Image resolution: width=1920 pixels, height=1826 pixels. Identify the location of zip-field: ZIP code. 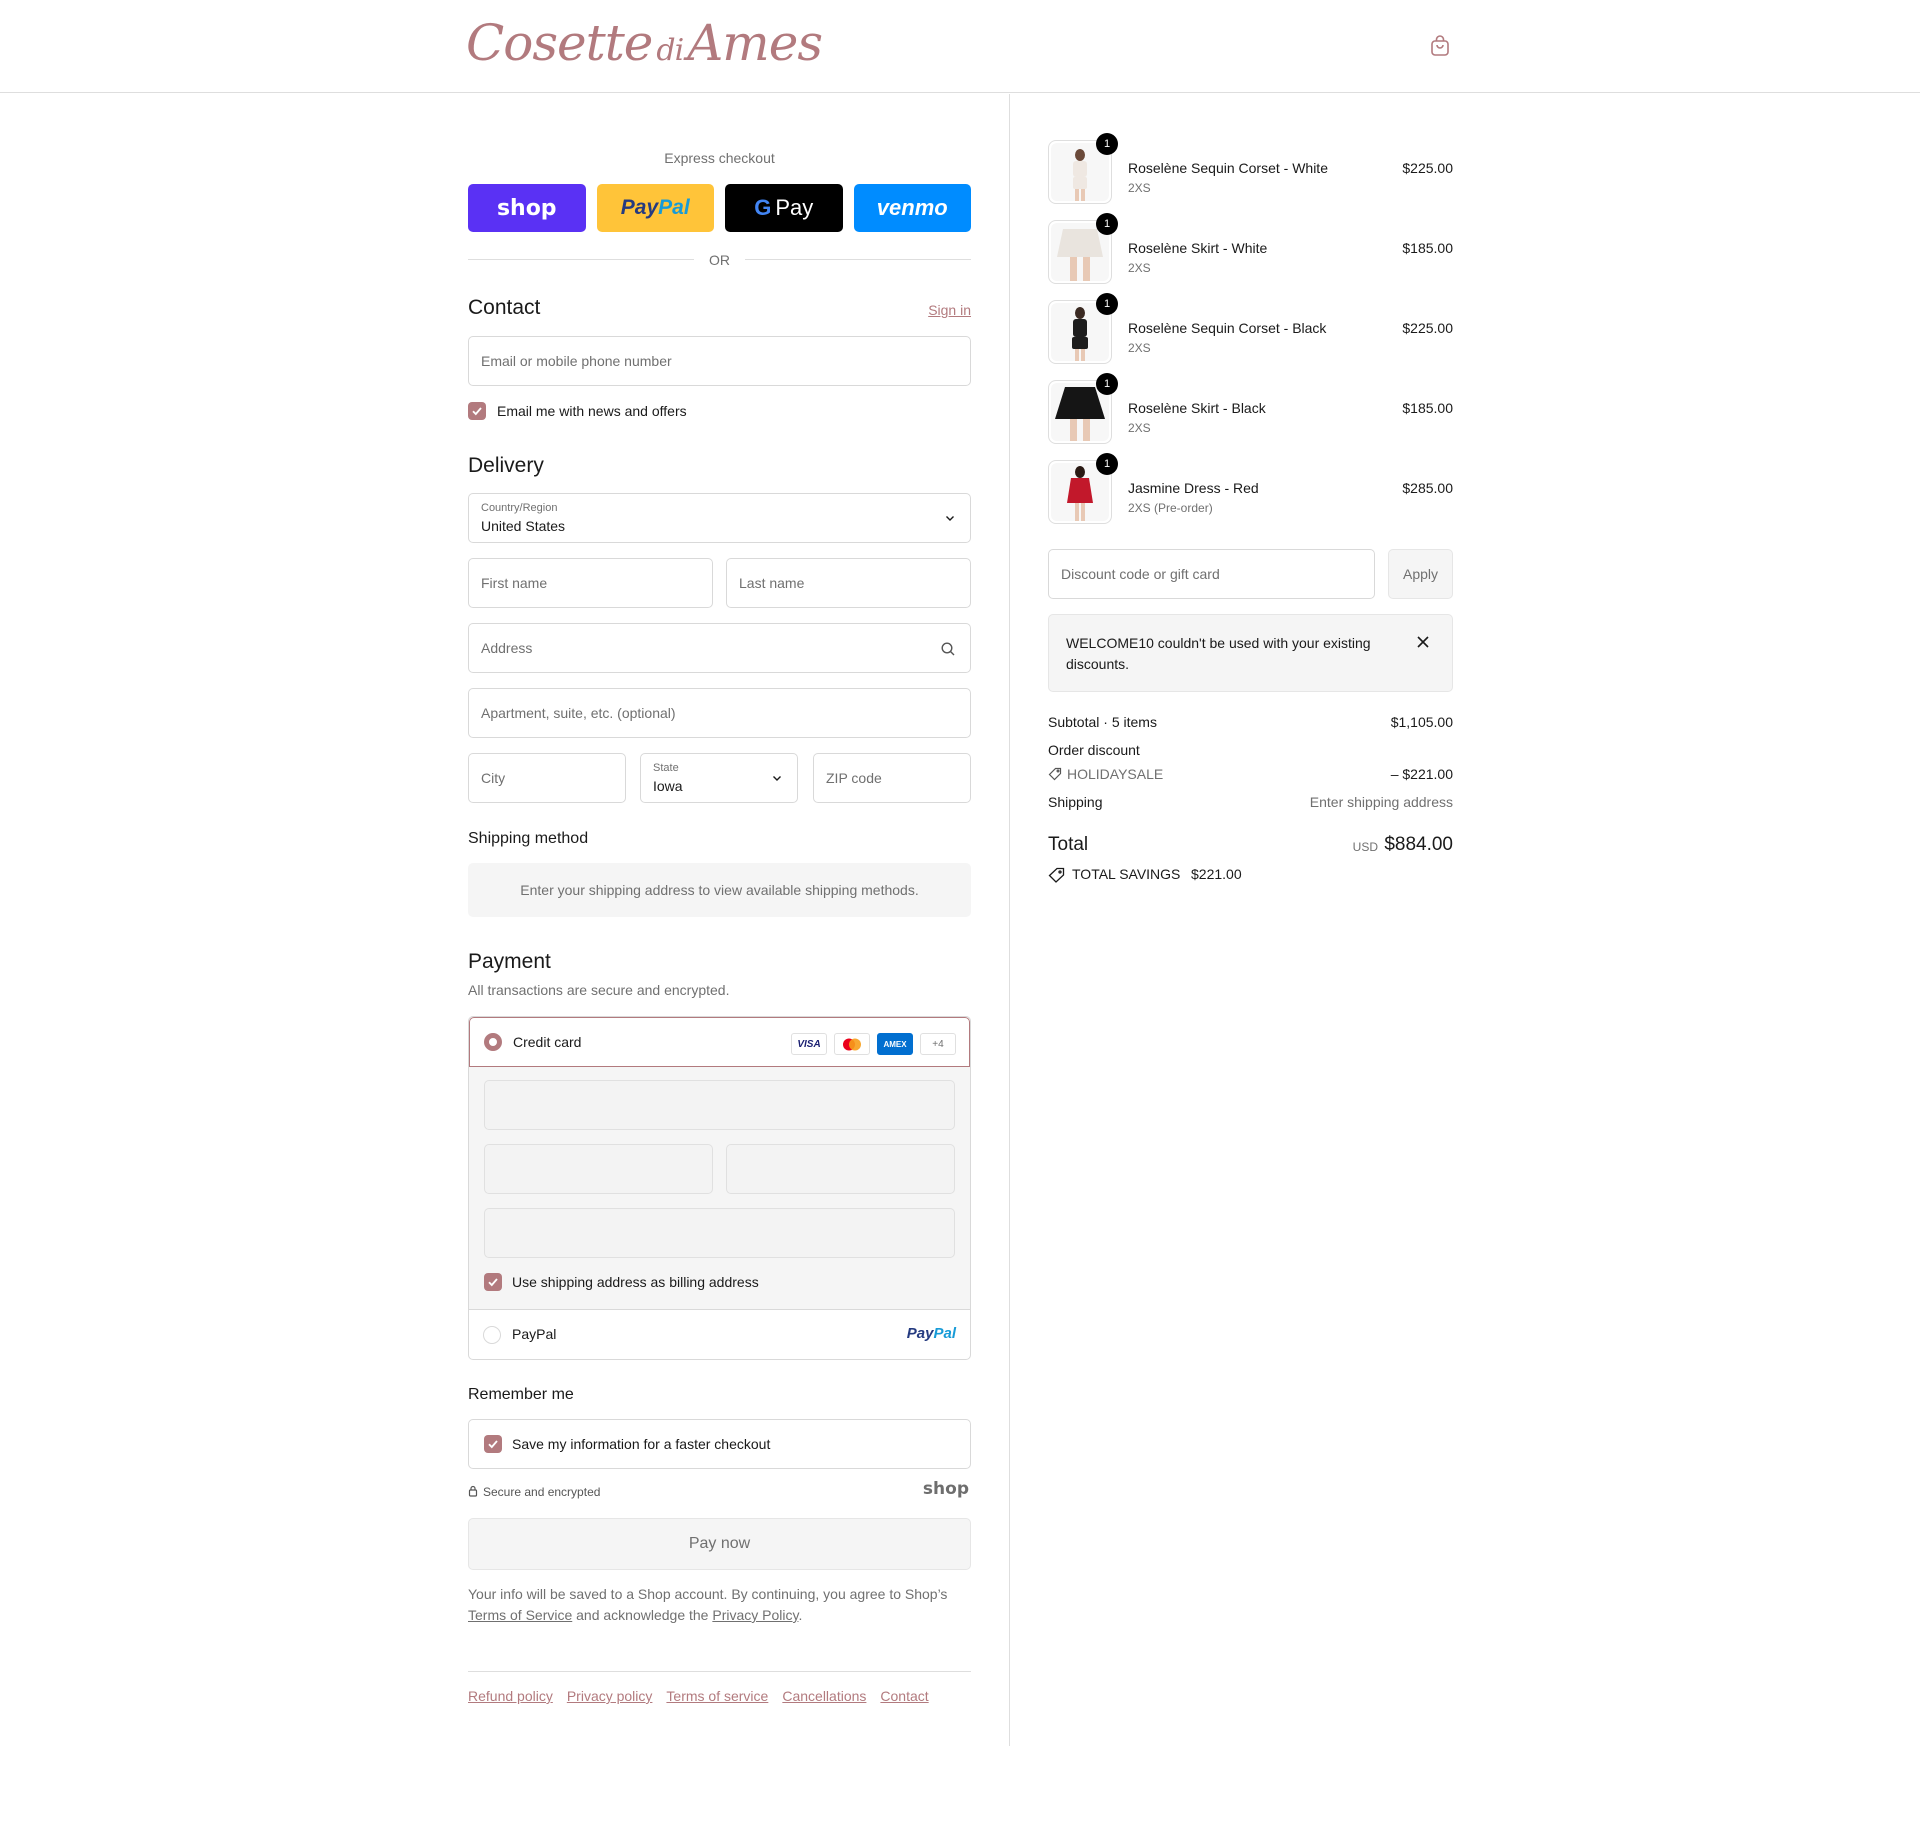
(892, 778).